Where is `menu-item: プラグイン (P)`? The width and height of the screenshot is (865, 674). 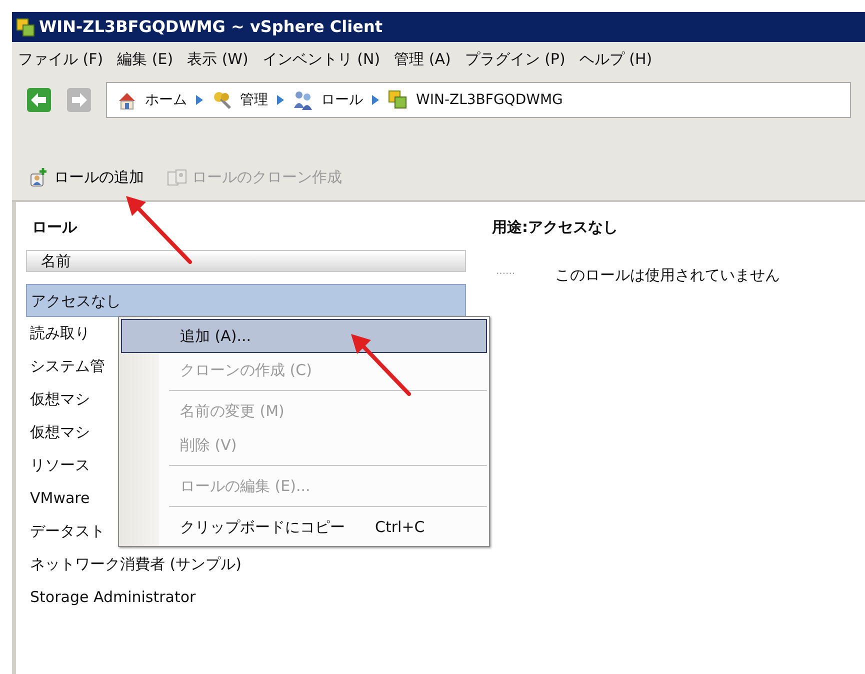 menu-item: プラグイン (P) is located at coordinates (515, 59).